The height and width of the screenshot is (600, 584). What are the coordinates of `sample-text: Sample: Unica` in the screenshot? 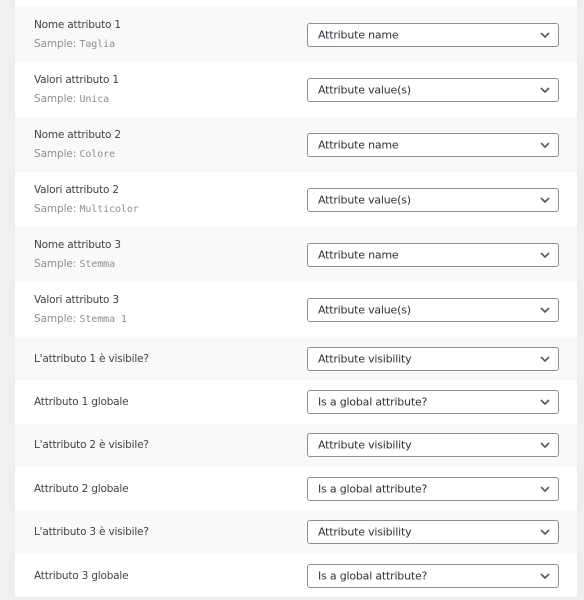 It's located at (71, 99).